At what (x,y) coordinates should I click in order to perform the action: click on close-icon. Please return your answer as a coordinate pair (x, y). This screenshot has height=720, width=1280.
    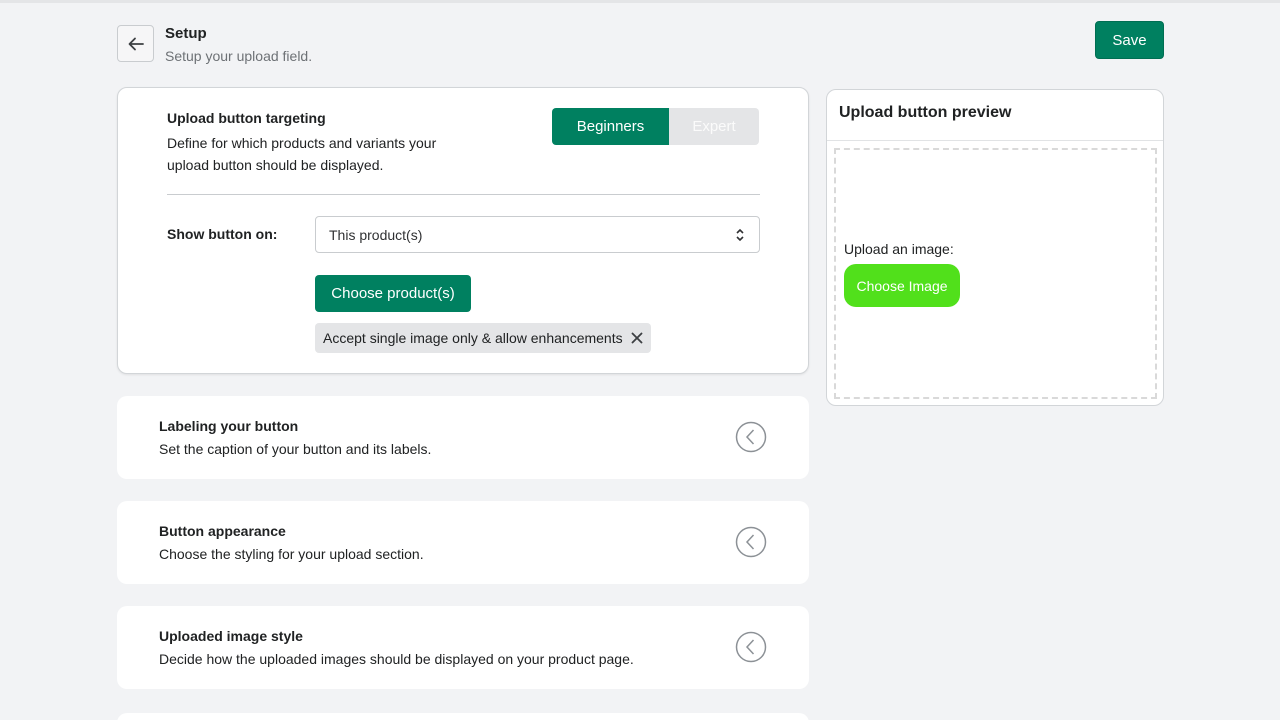
    Looking at the image, I should click on (637, 338).